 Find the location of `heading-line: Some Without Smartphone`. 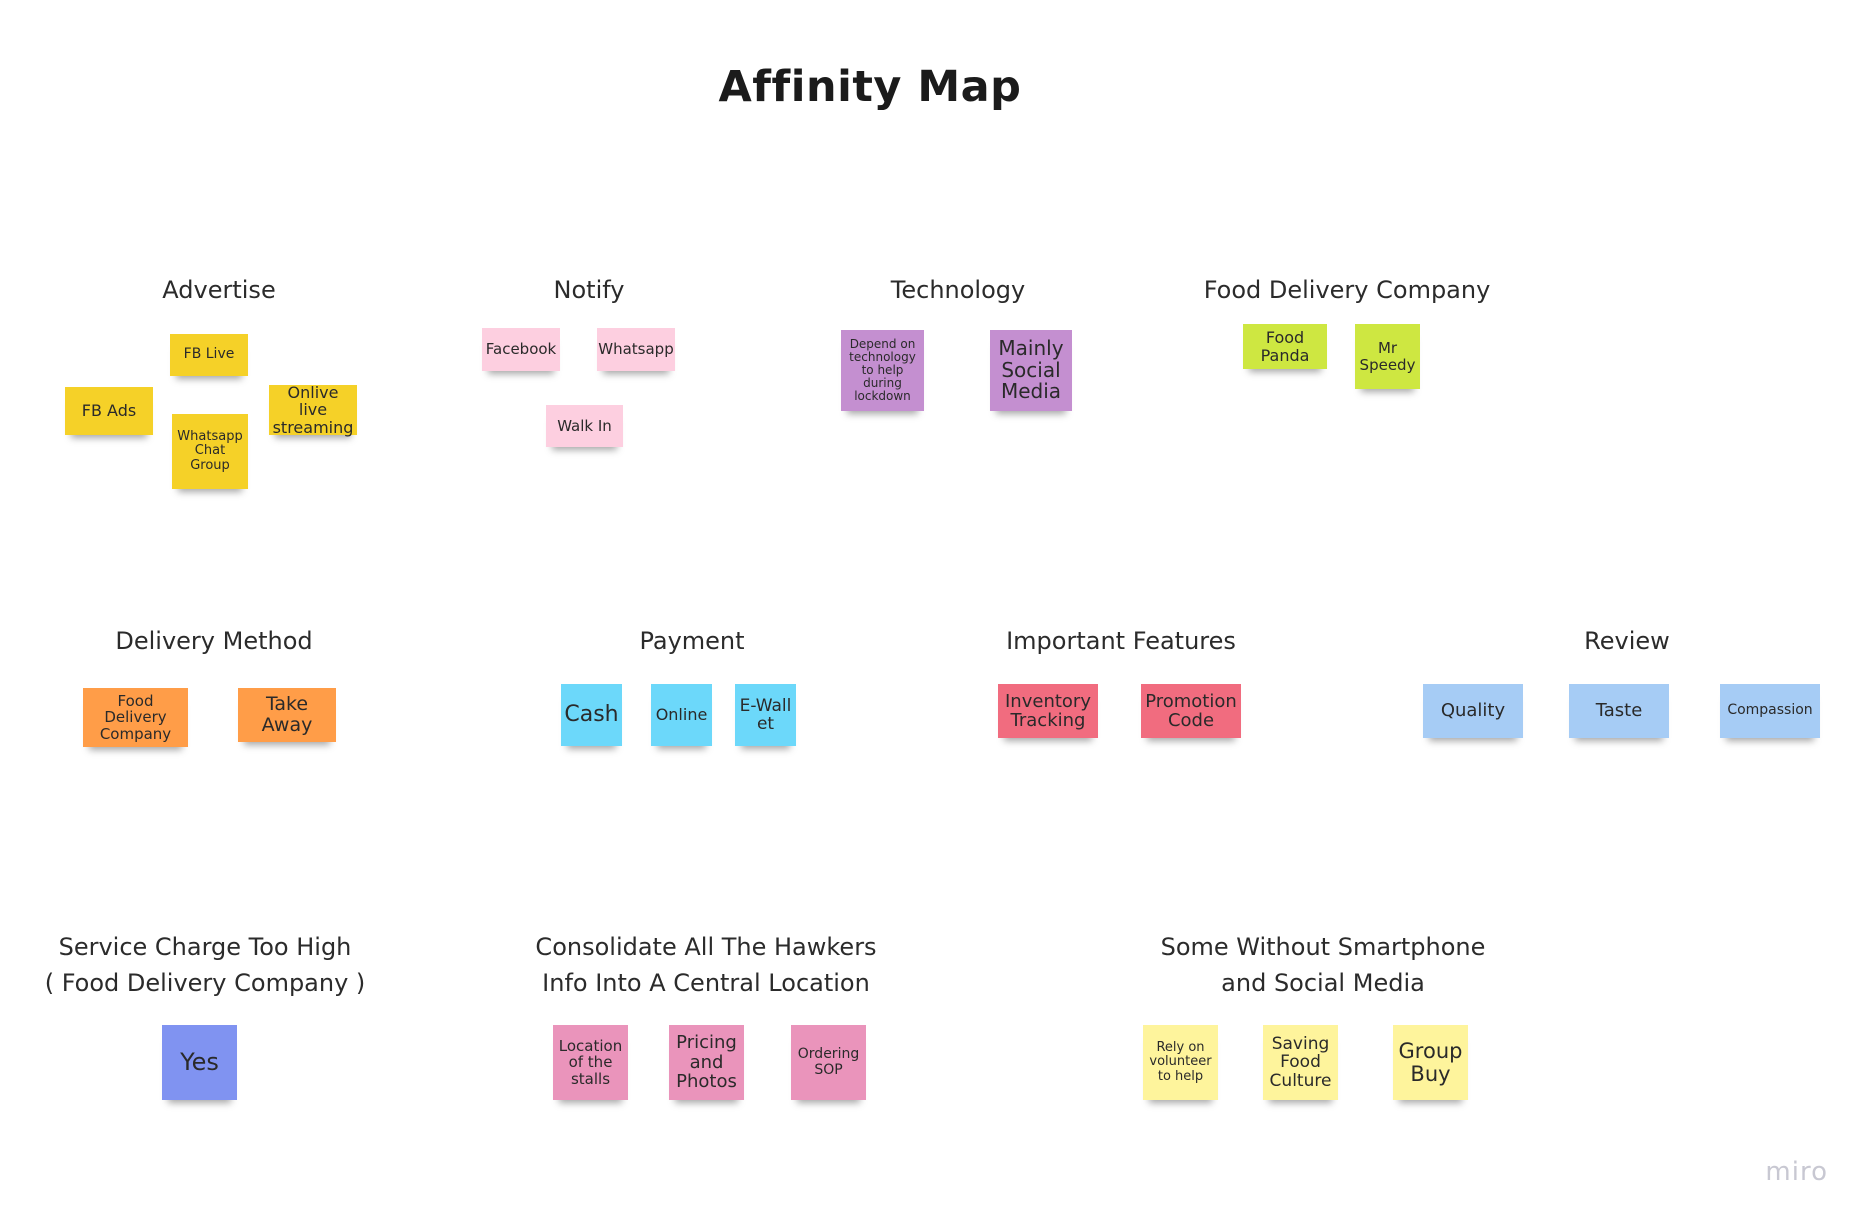

heading-line: Some Without Smartphone is located at coordinates (1323, 947).